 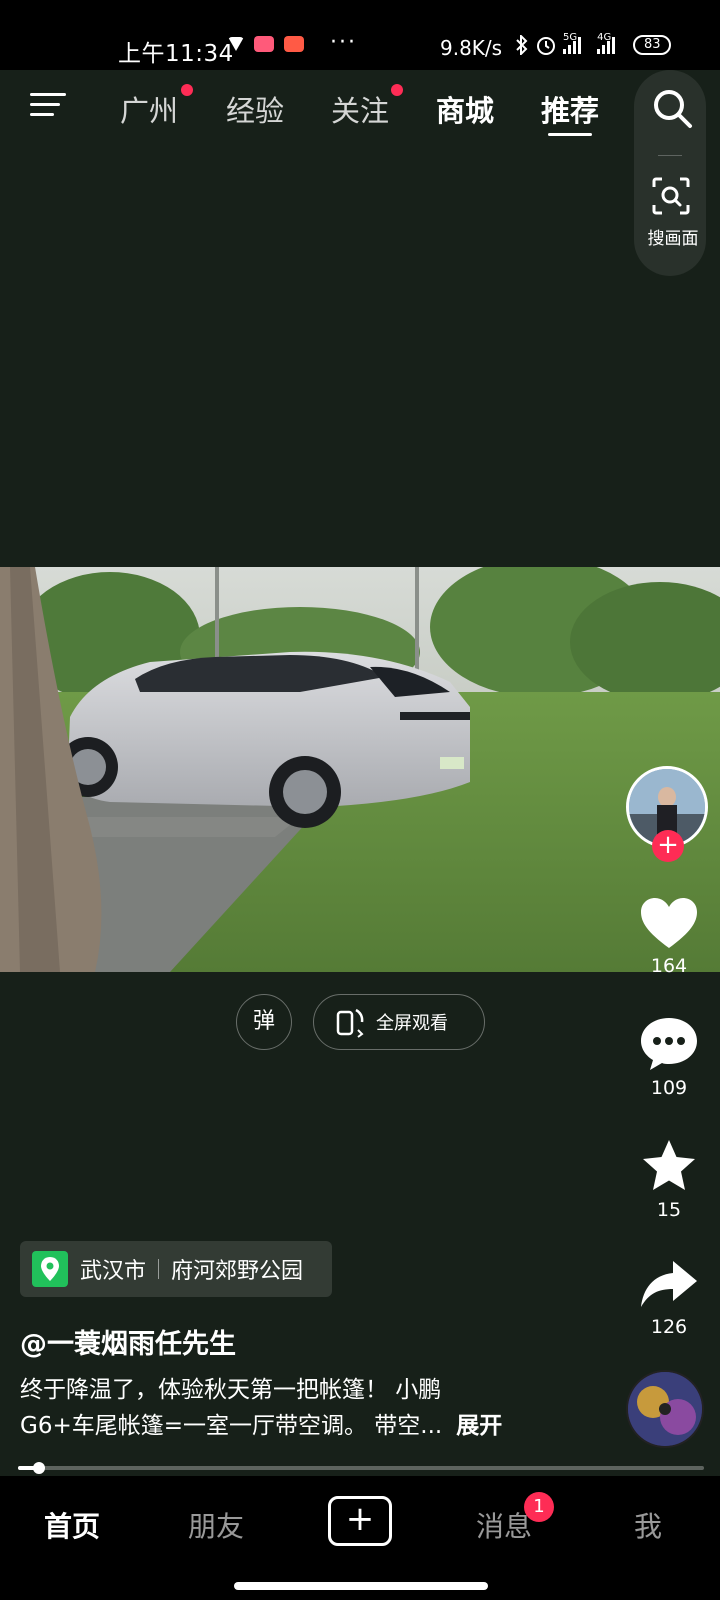 What do you see at coordinates (673, 236) in the screenshot?
I see `scan-search-label: 搜画面` at bounding box center [673, 236].